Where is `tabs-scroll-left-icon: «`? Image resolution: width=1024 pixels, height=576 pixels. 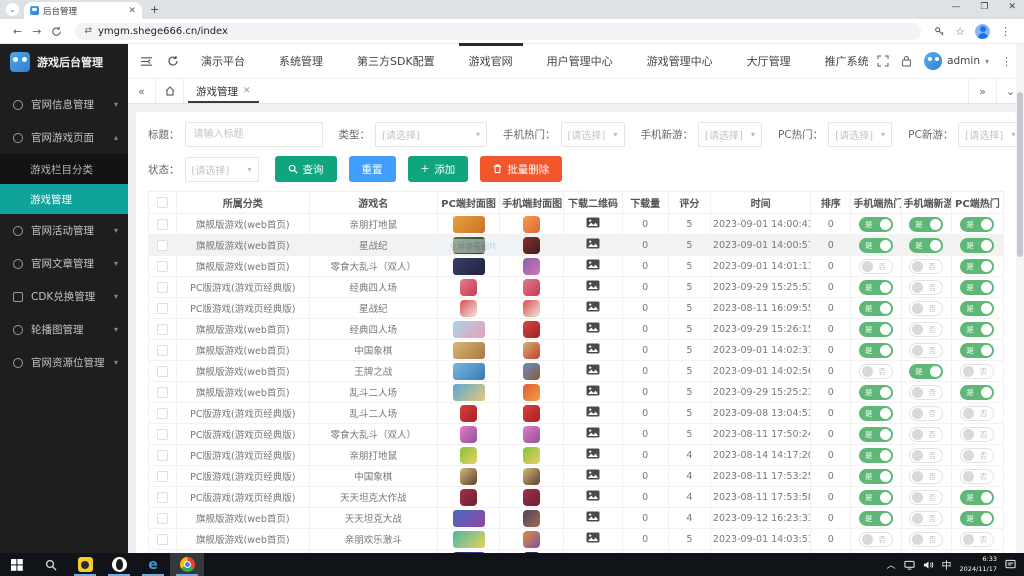
tabs-scroll-left-icon: « is located at coordinates (142, 91).